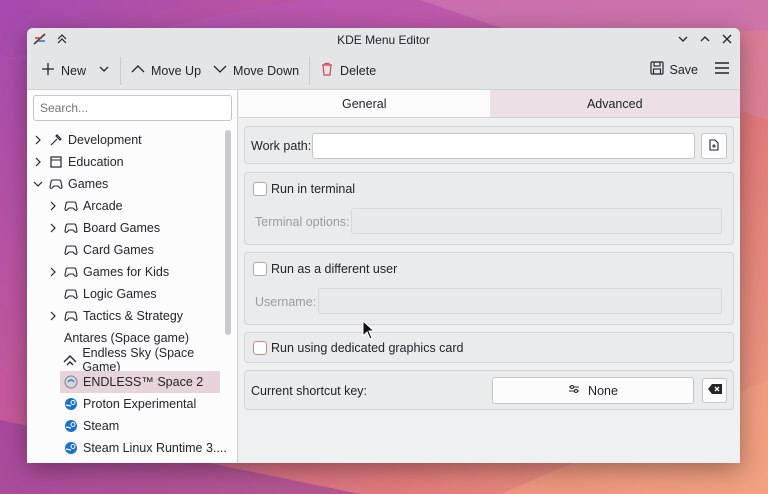 This screenshot has height=494, width=768. What do you see at coordinates (220, 70) in the screenshot?
I see `arrow-down-icon` at bounding box center [220, 70].